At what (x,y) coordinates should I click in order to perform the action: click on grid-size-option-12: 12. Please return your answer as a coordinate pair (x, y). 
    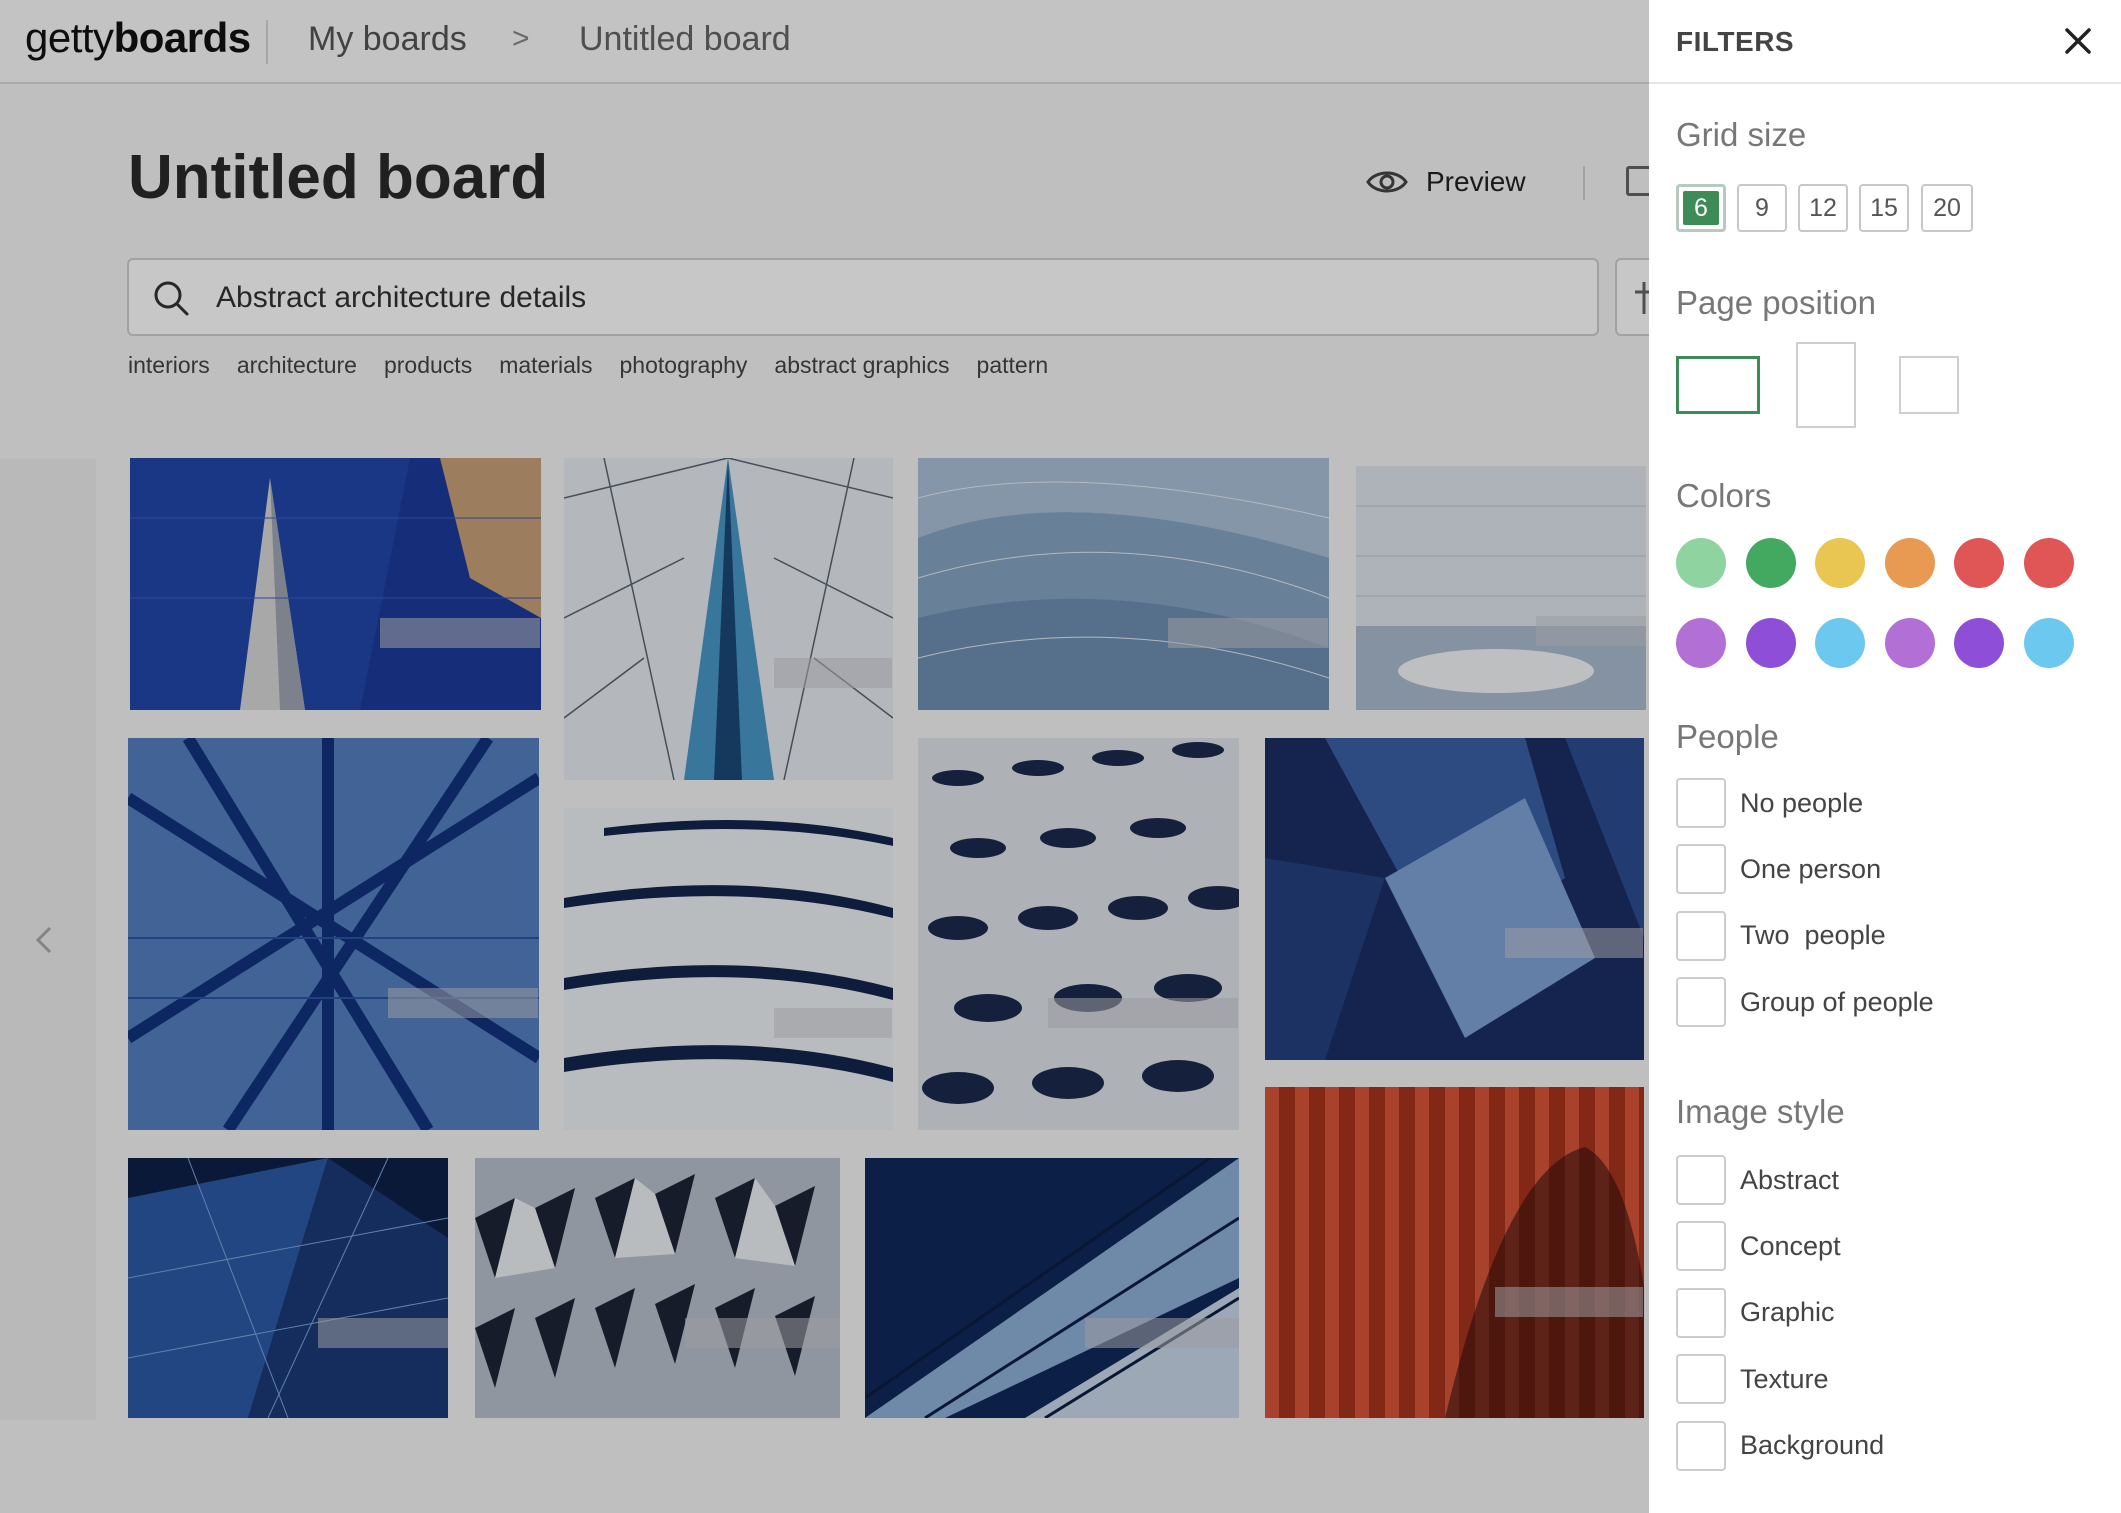
    Looking at the image, I should click on (1823, 208).